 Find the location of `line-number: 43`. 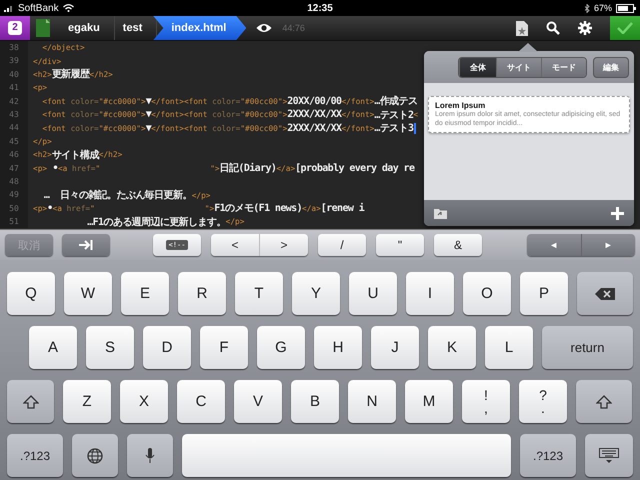

line-number: 43 is located at coordinates (14, 115).